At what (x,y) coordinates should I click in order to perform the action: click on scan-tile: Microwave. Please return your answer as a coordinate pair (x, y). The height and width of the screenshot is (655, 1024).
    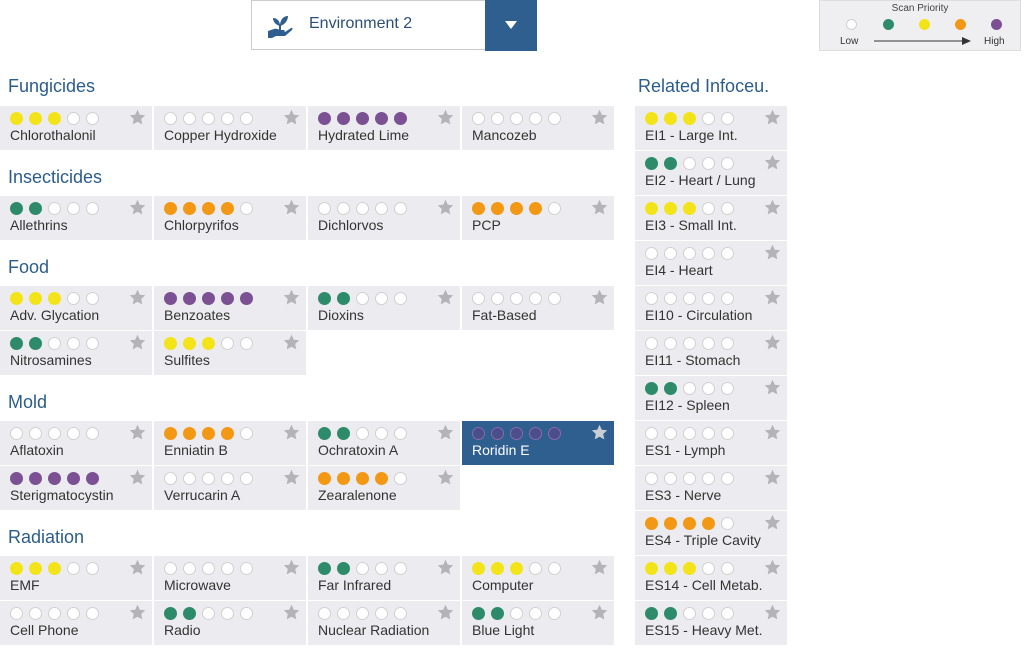
    Looking at the image, I should click on (230, 578).